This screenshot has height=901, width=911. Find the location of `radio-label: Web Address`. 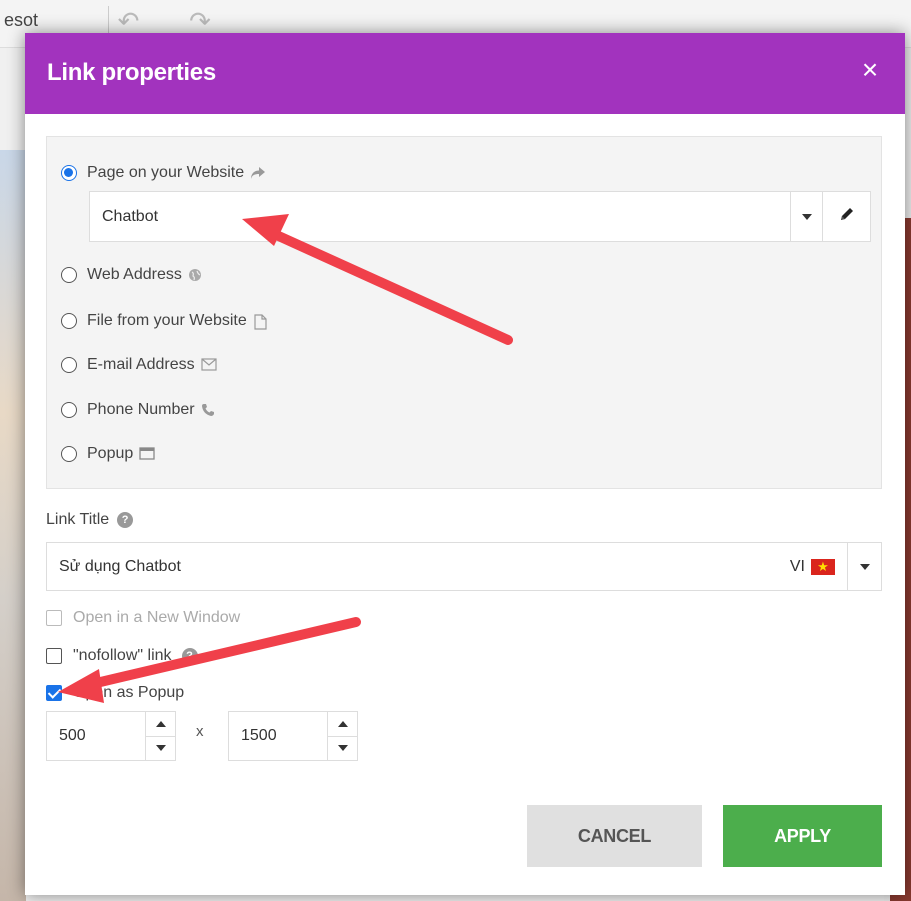

radio-label: Web Address is located at coordinates (134, 274).